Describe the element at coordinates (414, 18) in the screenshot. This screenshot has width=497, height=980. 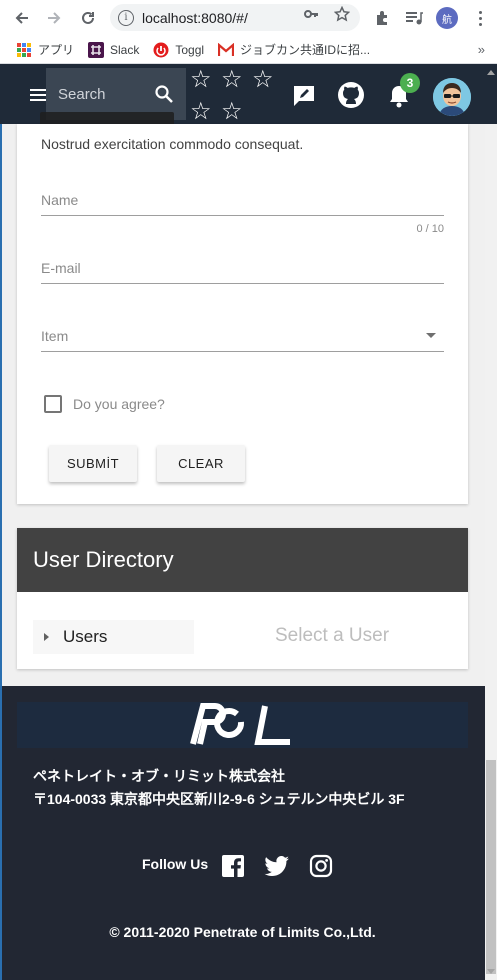
I see `media-icon` at that location.